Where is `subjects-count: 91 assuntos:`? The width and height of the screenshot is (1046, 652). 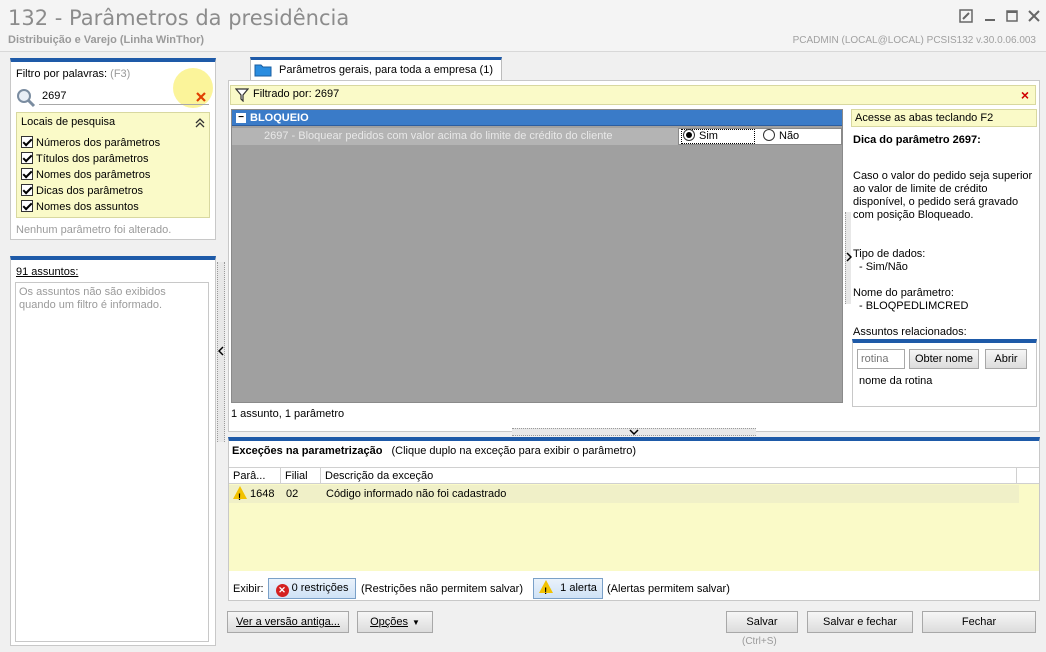
subjects-count: 91 assuntos: is located at coordinates (47, 272).